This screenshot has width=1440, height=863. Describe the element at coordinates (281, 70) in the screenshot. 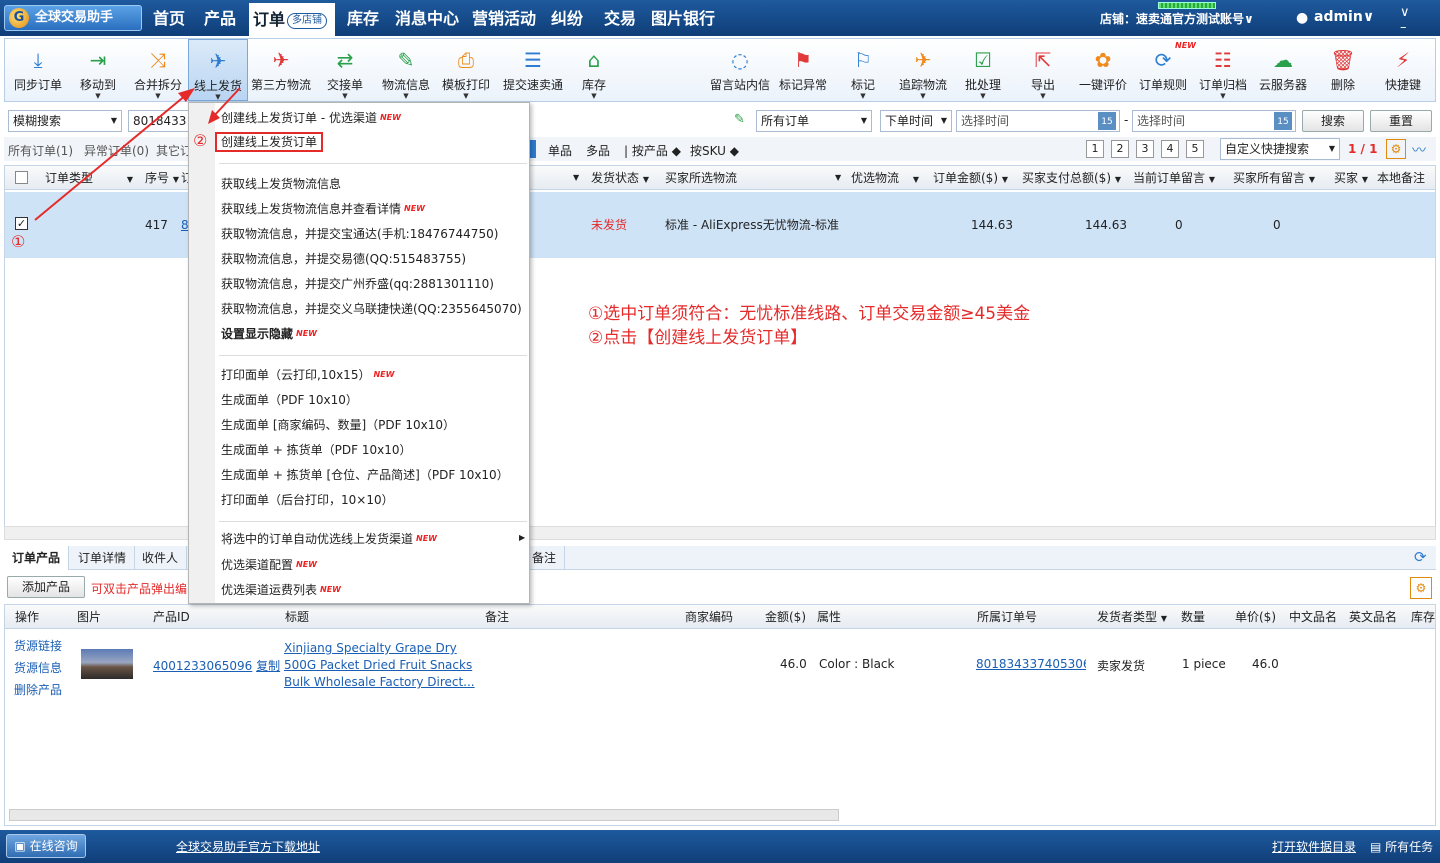

I see `third-party-logistics-button: ✈ 第三方物流` at that location.